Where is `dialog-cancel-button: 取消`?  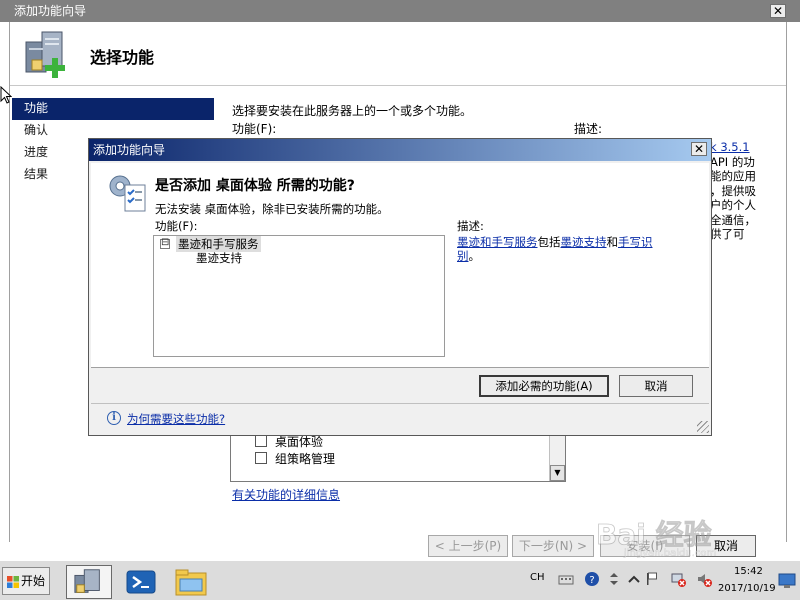
dialog-cancel-button: 取消 is located at coordinates (656, 386).